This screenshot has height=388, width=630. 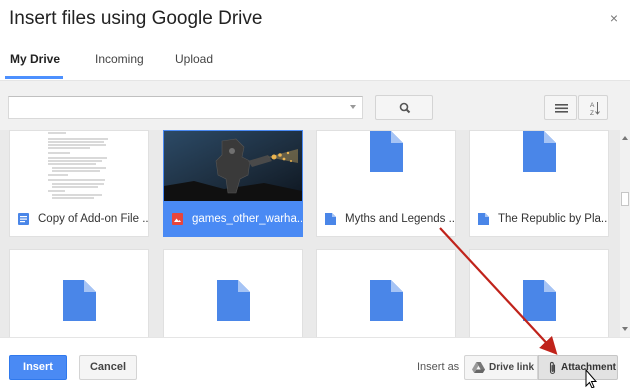 What do you see at coordinates (119, 59) in the screenshot?
I see `tab-incoming: Incoming` at bounding box center [119, 59].